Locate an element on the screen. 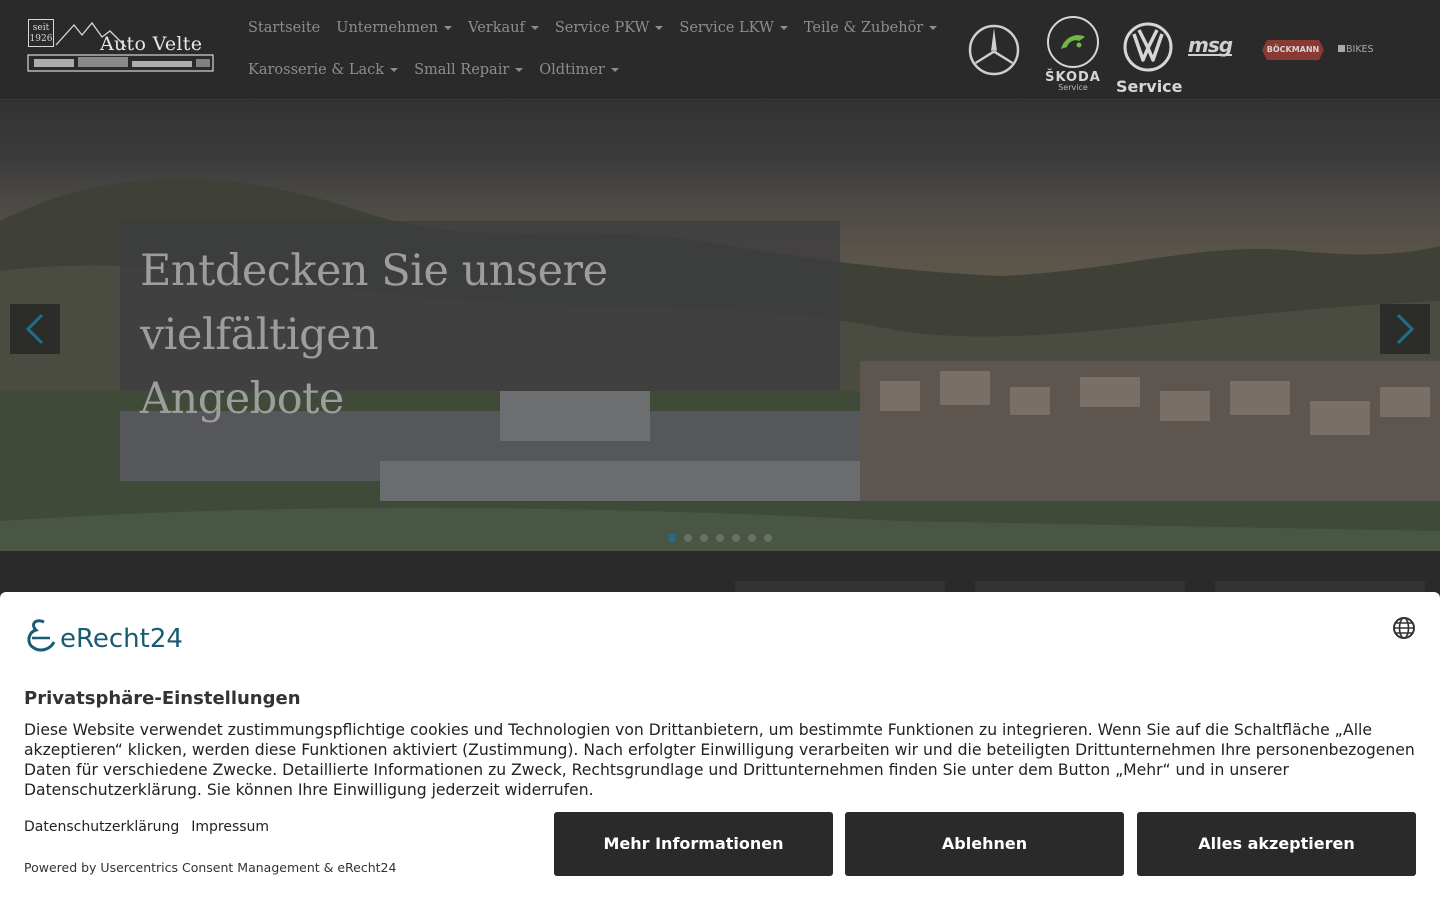 The width and height of the screenshot is (1440, 900). erecht24-logo: eRecht24 is located at coordinates (103, 635).